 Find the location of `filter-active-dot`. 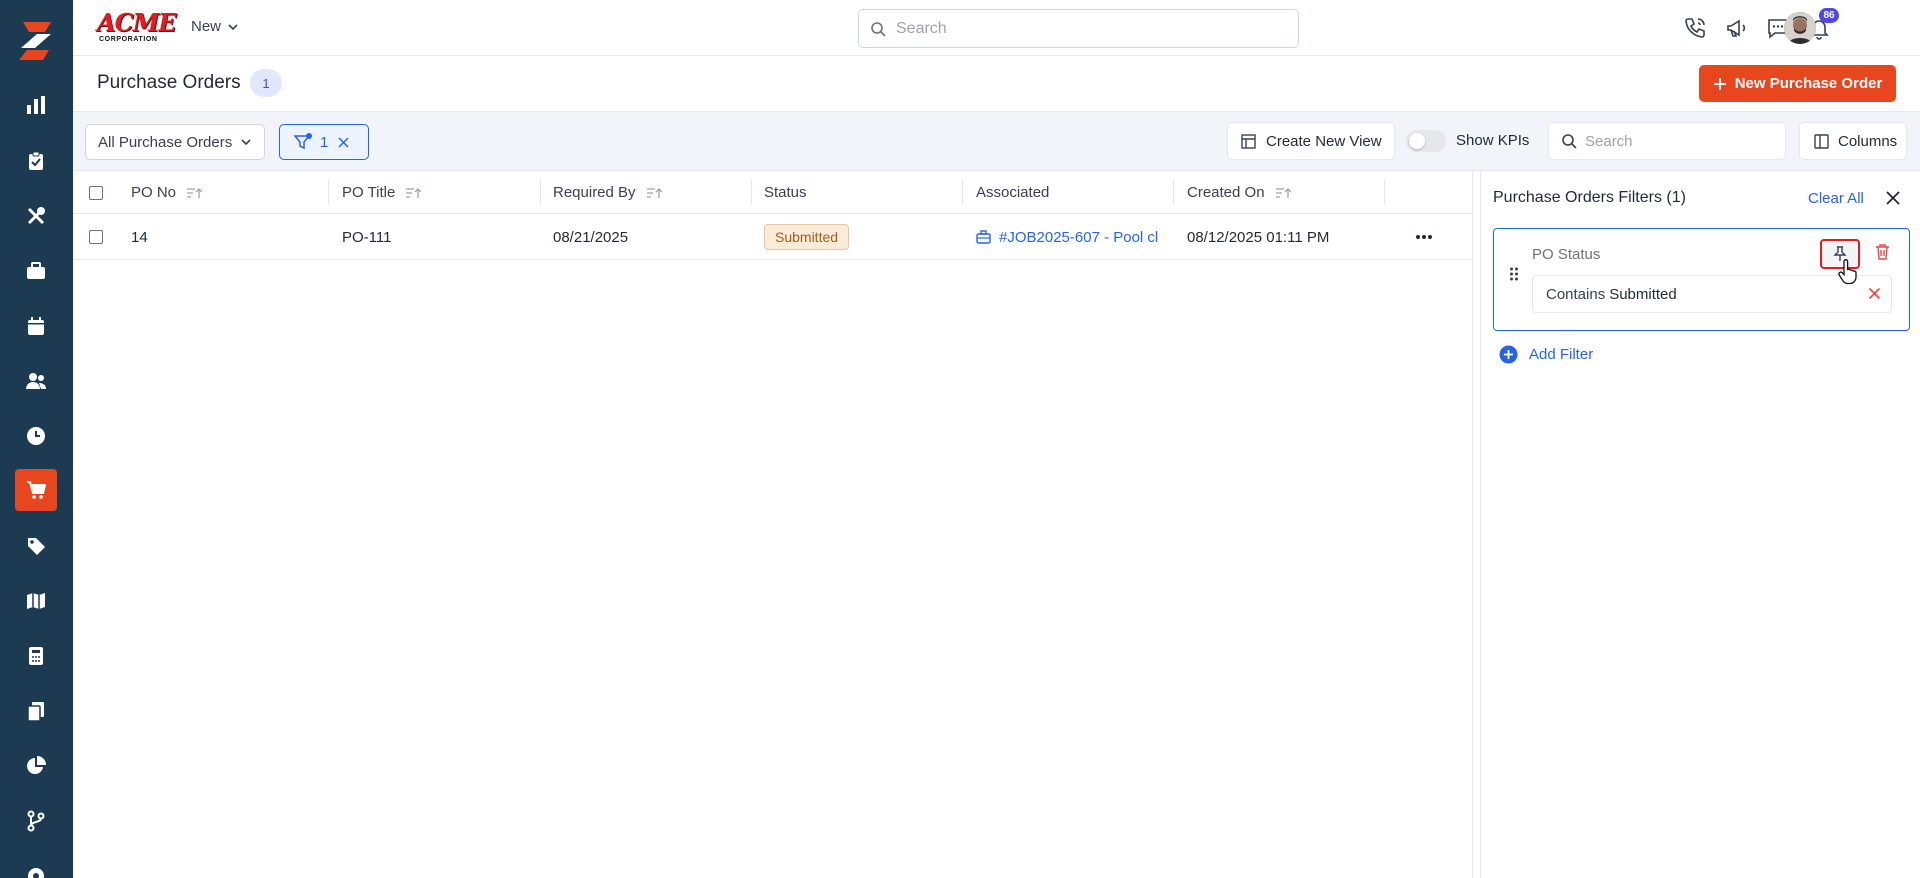

filter-active-dot is located at coordinates (309, 136).